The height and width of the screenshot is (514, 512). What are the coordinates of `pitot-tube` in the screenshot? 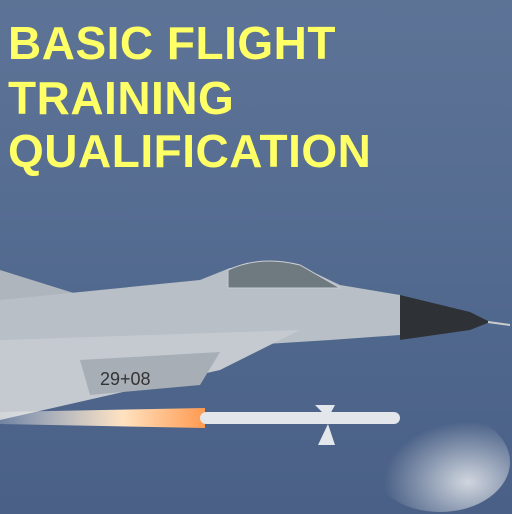 It's located at (499, 323).